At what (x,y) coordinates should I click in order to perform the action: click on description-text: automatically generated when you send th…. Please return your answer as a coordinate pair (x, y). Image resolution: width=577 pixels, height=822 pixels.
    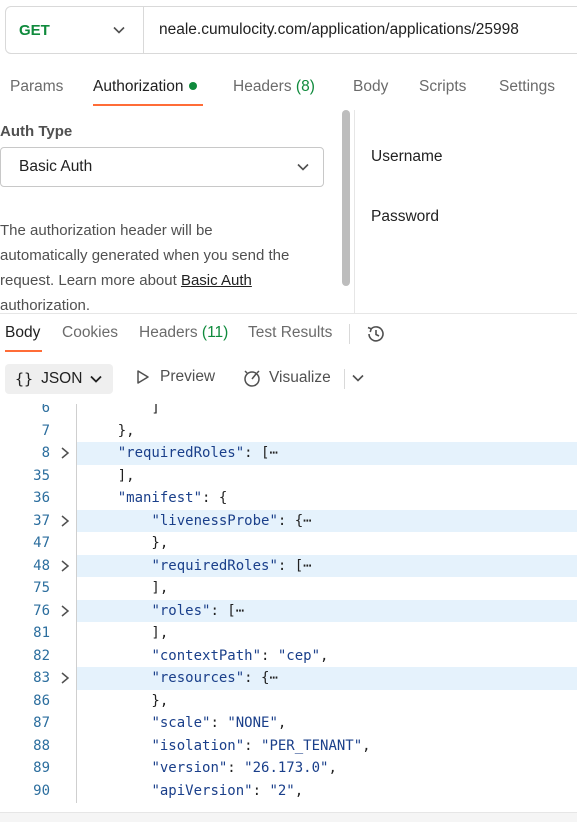
    Looking at the image, I should click on (145, 255).